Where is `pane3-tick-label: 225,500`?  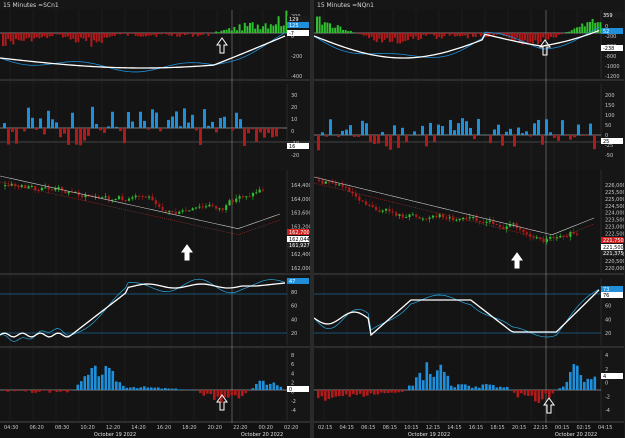
pane3-tick-label: 225,500 is located at coordinates (614, 193).